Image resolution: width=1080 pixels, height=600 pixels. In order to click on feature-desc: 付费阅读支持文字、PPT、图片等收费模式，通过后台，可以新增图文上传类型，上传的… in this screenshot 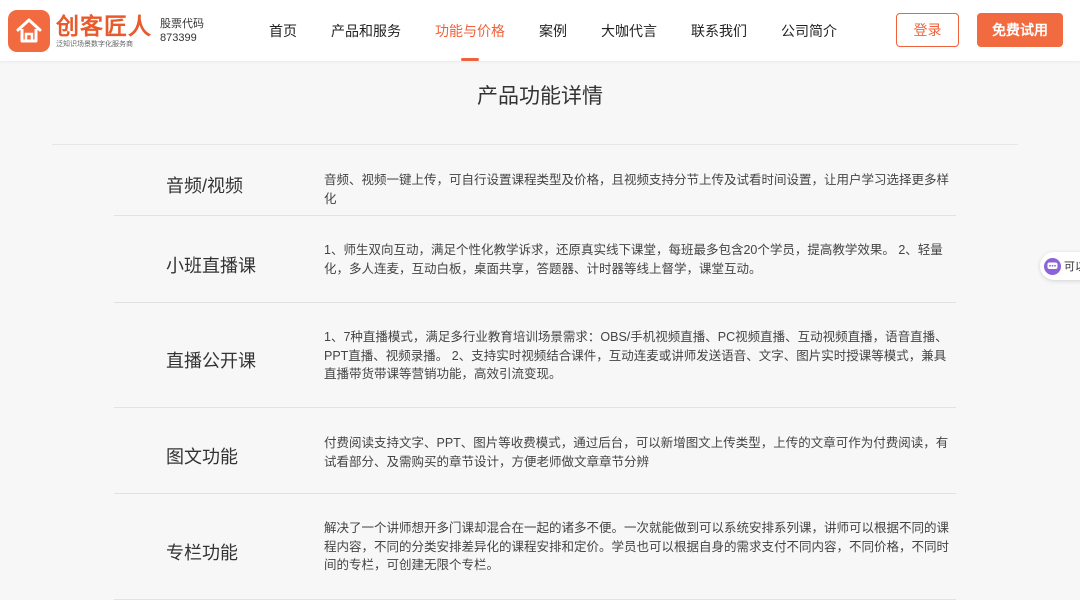, I will do `click(636, 452)`.